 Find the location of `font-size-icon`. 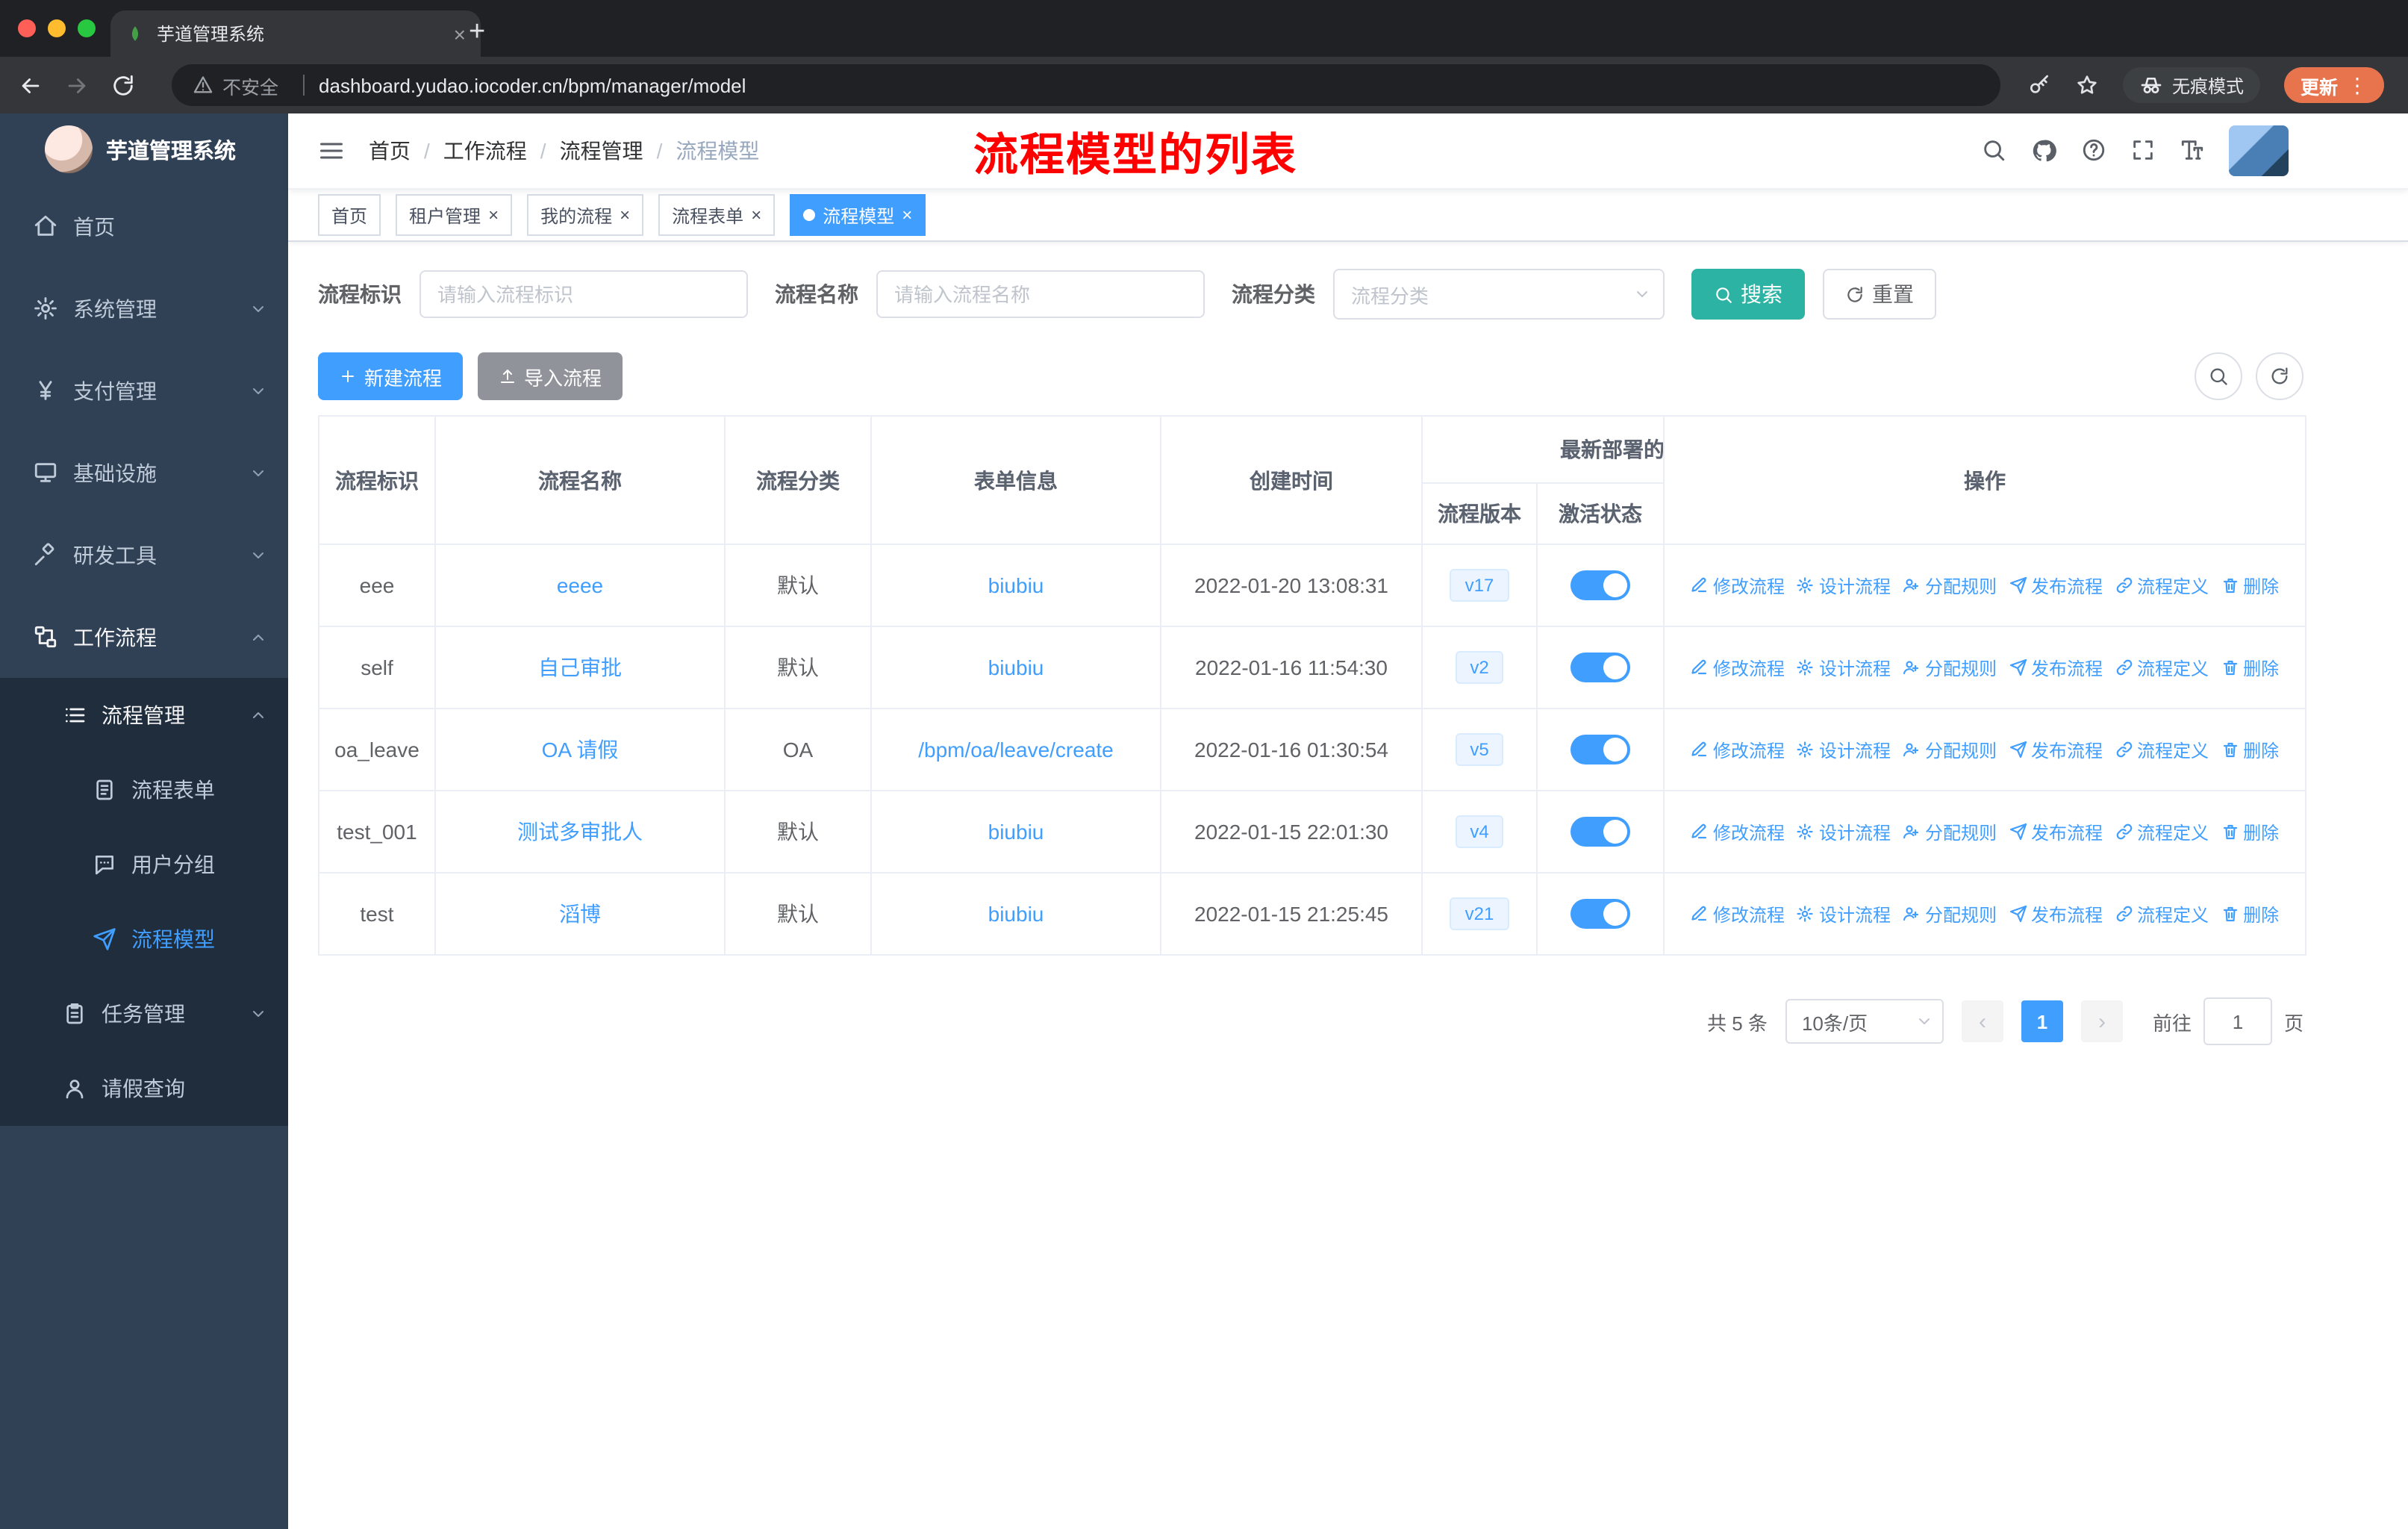

font-size-icon is located at coordinates (2192, 150).